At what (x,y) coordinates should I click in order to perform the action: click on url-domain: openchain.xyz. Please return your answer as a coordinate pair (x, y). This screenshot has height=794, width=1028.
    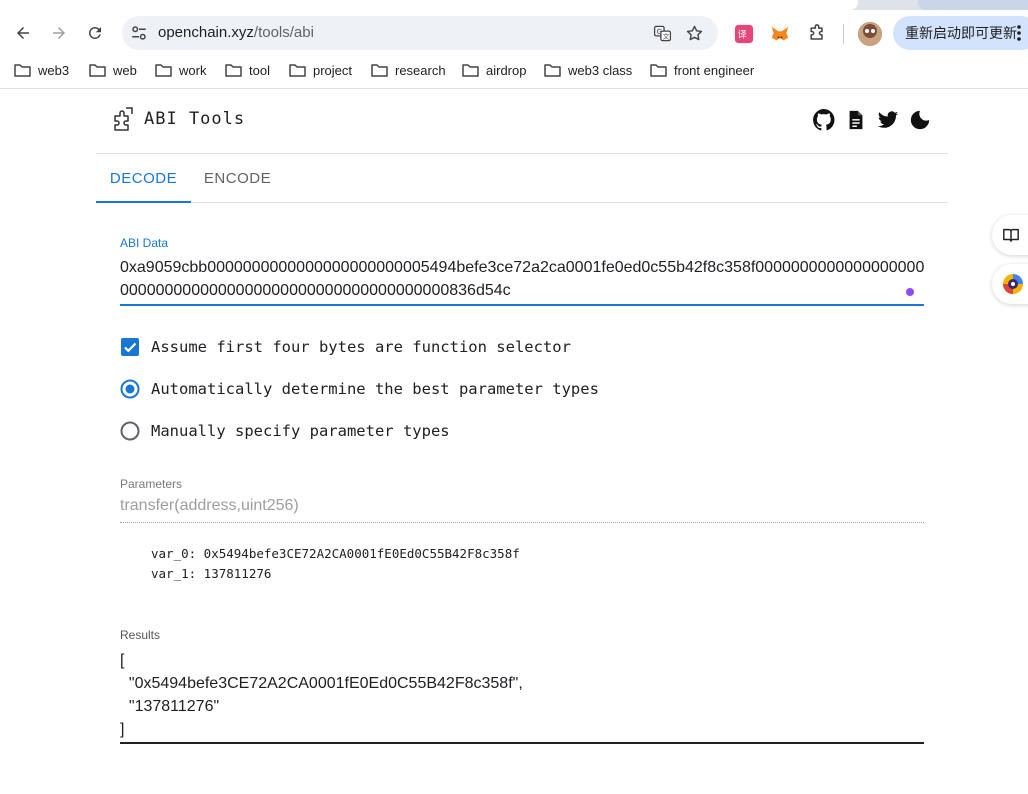
    Looking at the image, I should click on (206, 32).